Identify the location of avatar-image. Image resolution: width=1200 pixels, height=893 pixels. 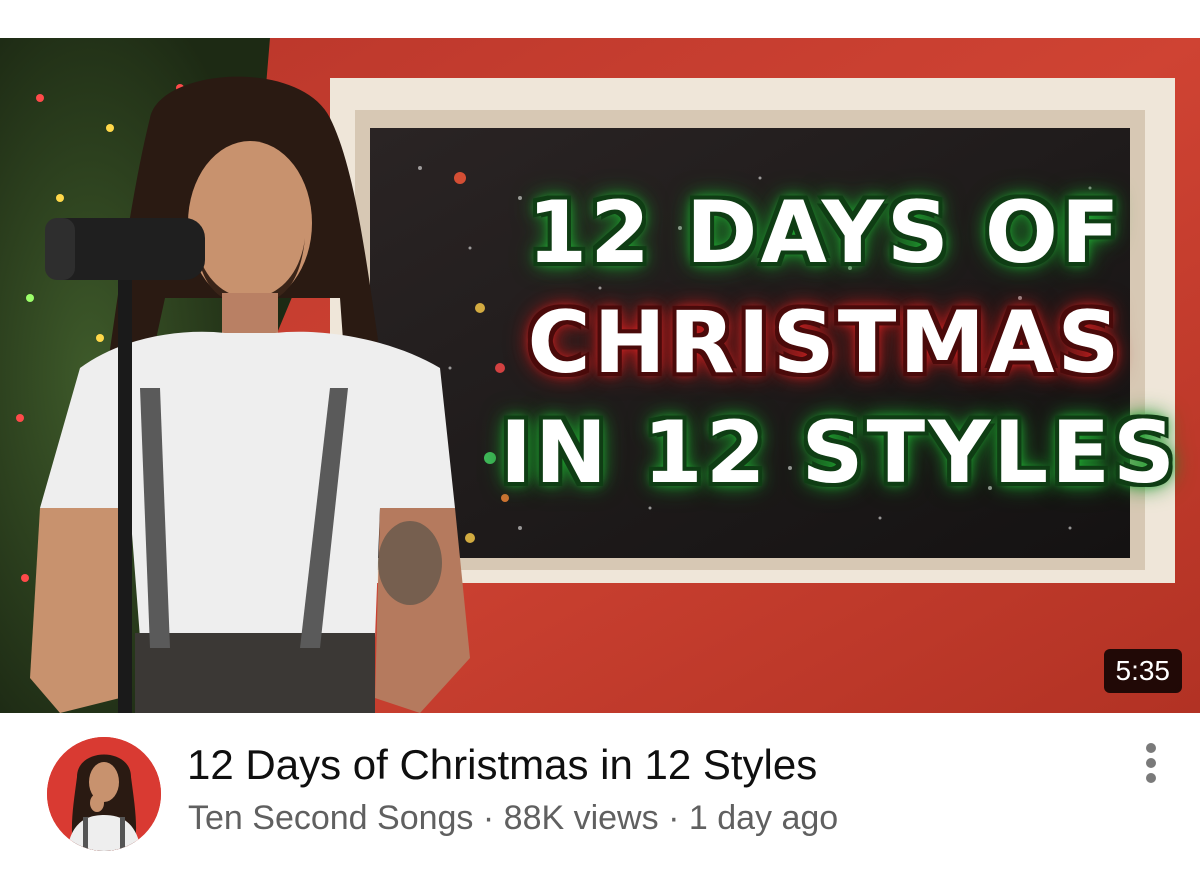
(104, 794).